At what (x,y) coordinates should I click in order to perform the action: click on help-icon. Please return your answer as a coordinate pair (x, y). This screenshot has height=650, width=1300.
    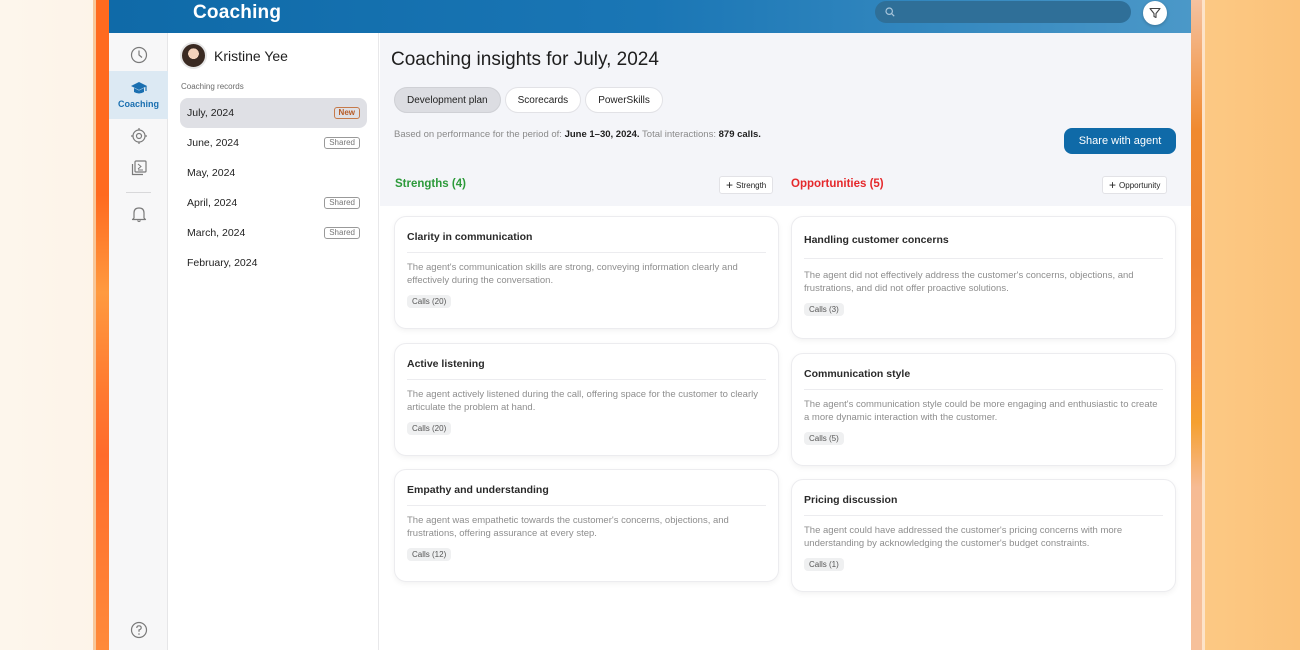
    Looking at the image, I should click on (138, 630).